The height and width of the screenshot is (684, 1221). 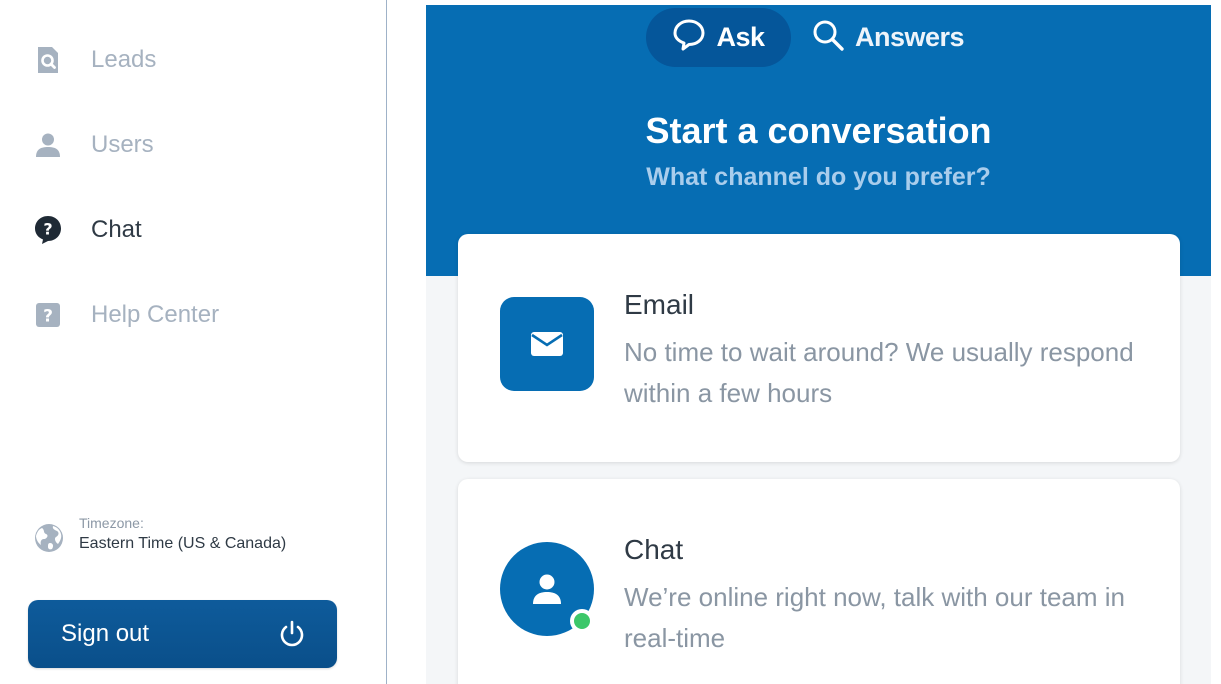 I want to click on chat-bubble-icon, so click(x=689, y=37).